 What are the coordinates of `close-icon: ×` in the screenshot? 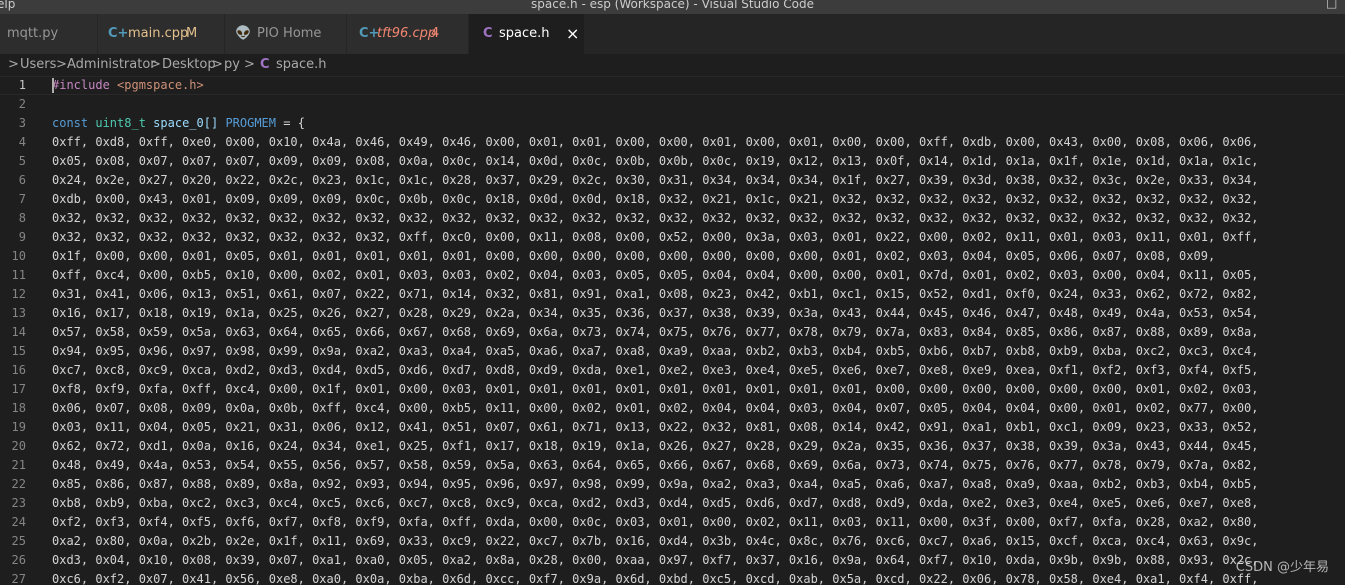 It's located at (572, 34).